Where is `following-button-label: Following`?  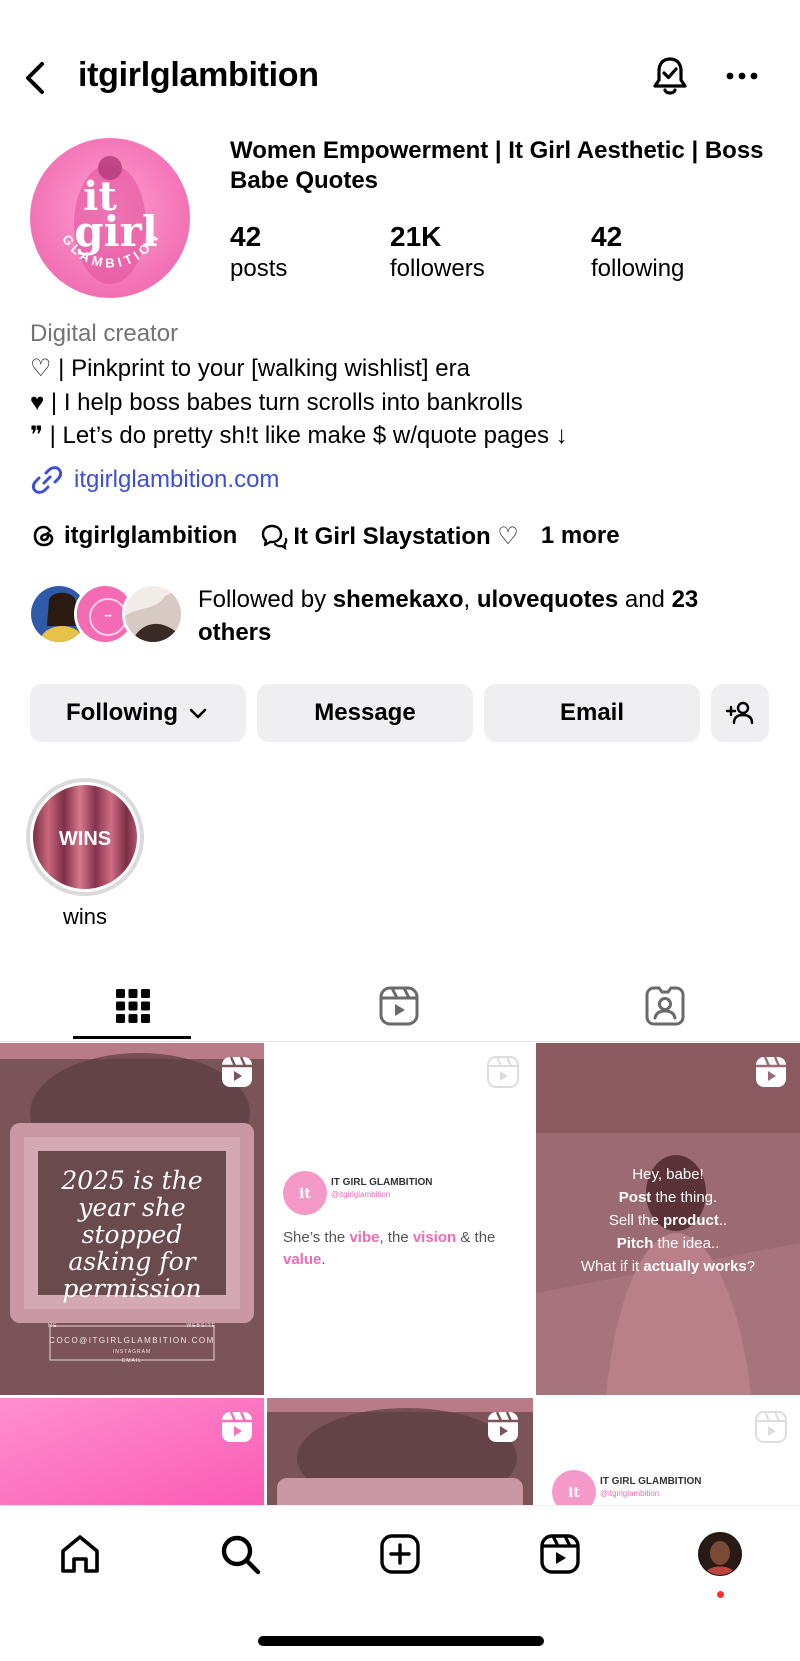 following-button-label: Following is located at coordinates (122, 712).